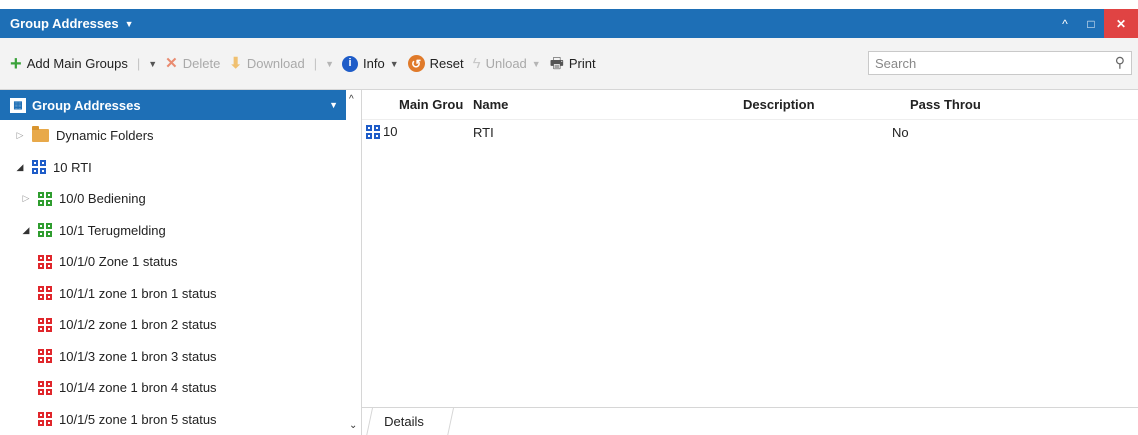 This screenshot has width=1138, height=435. I want to click on scroll-down-icon: ⌄, so click(353, 425).